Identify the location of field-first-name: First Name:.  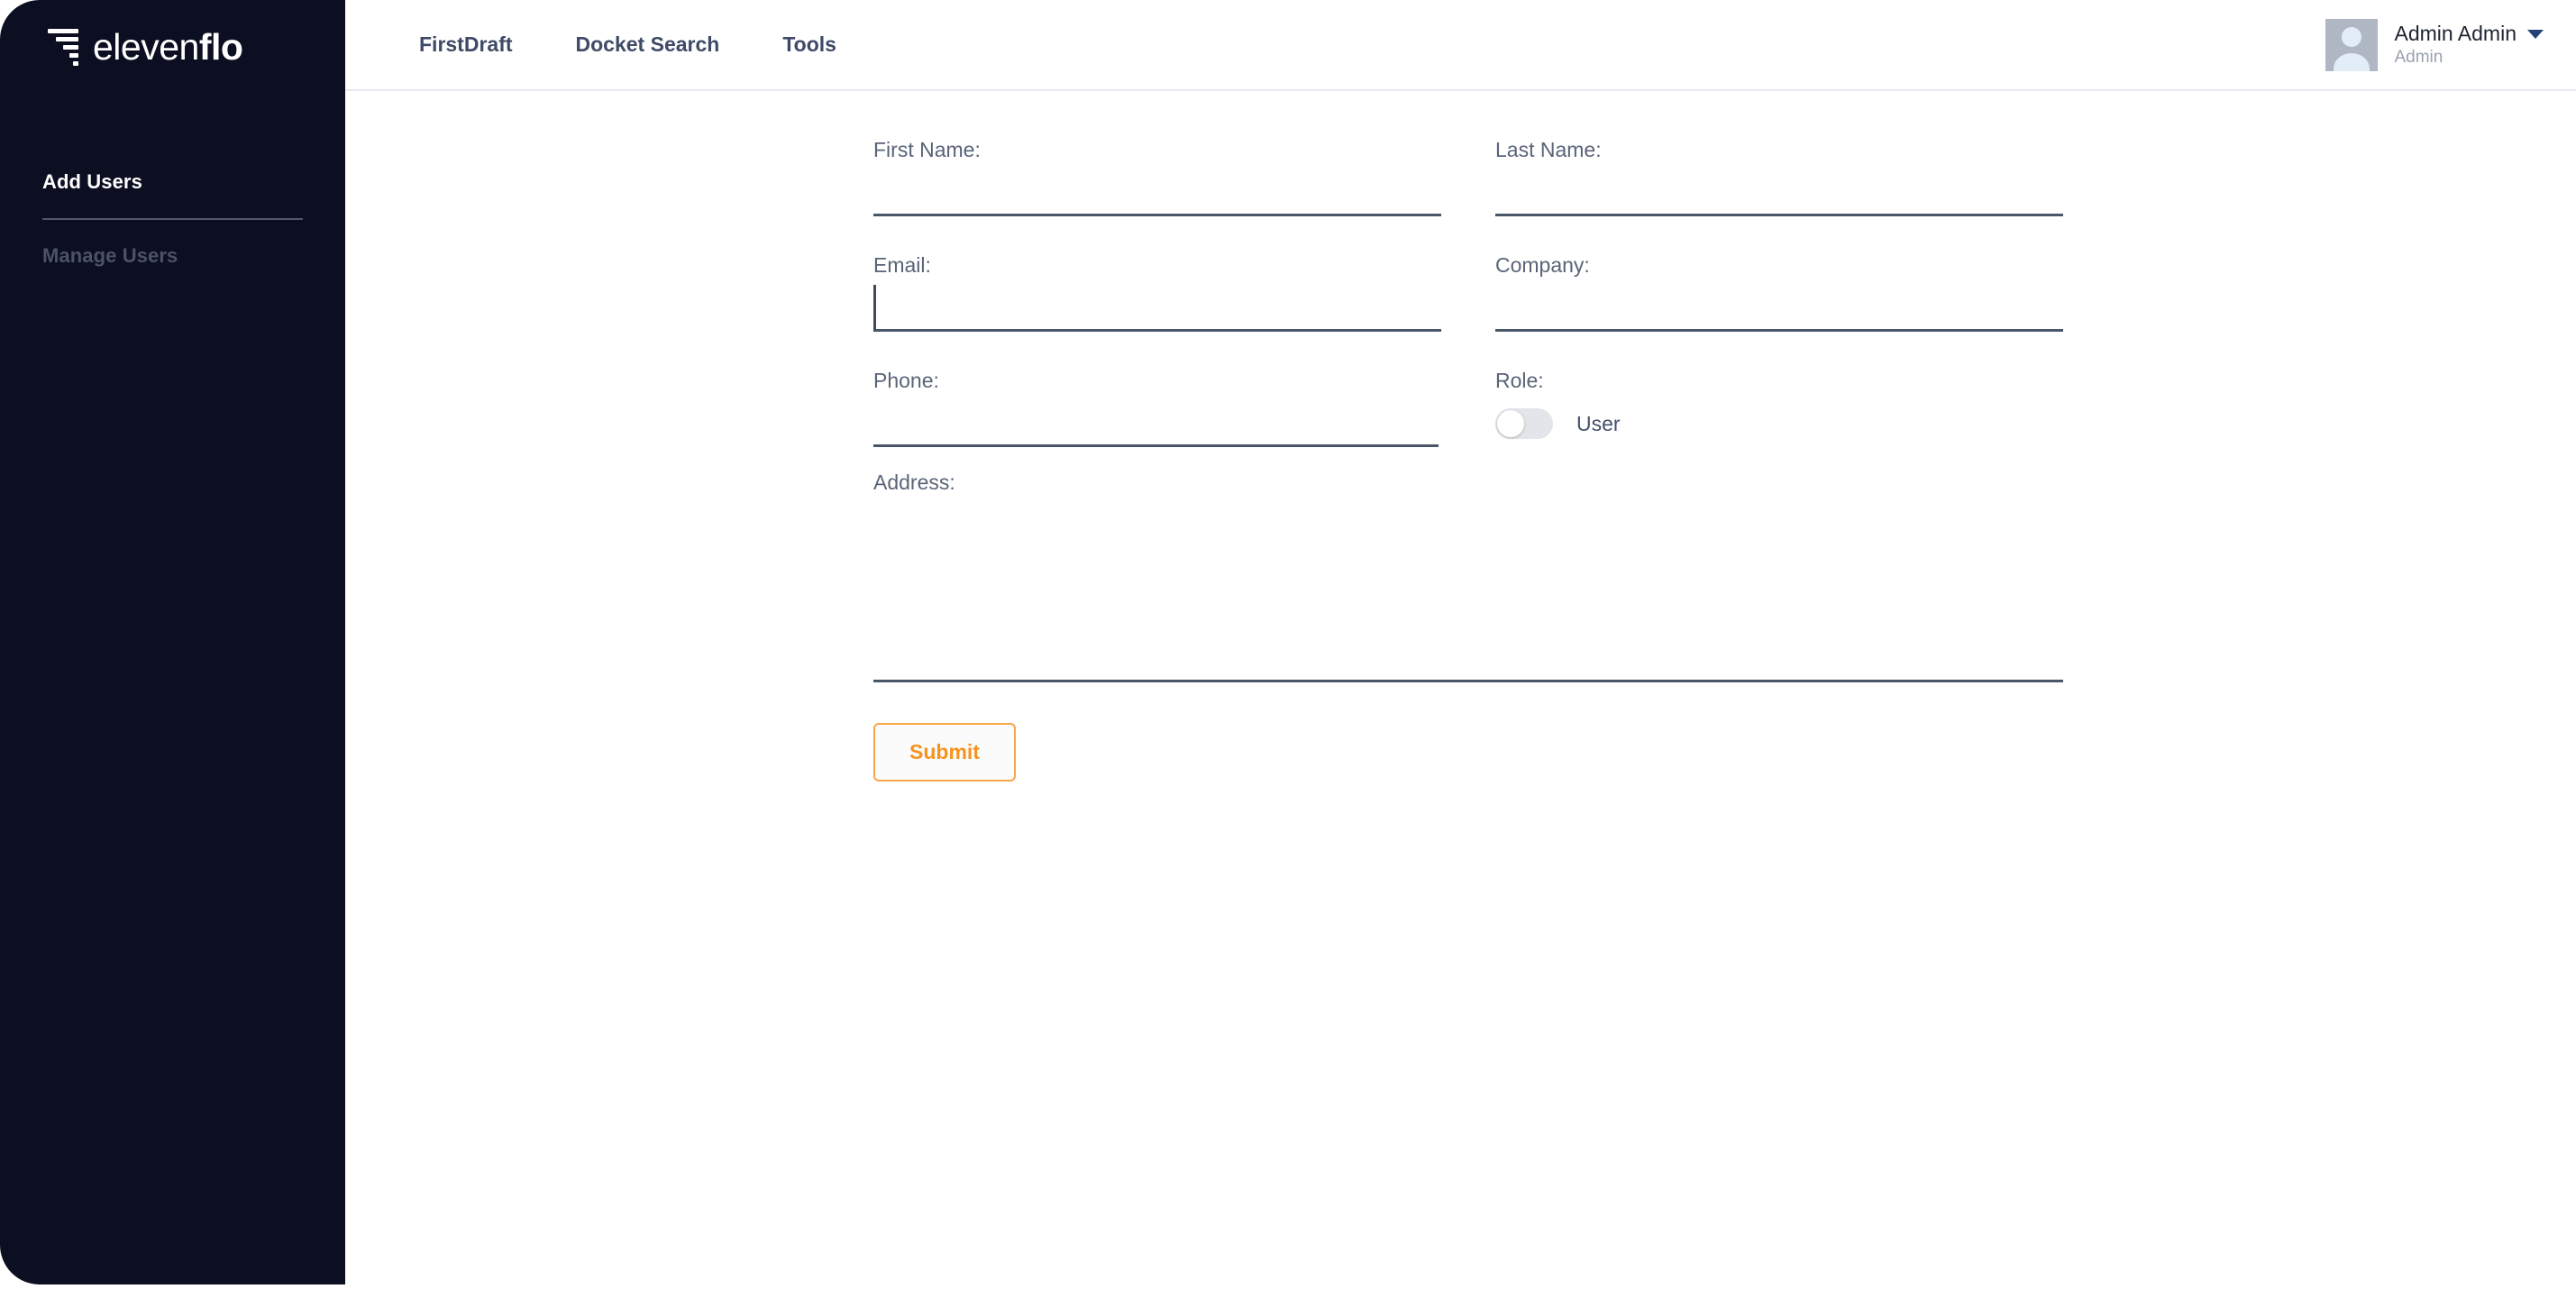
(1157, 178).